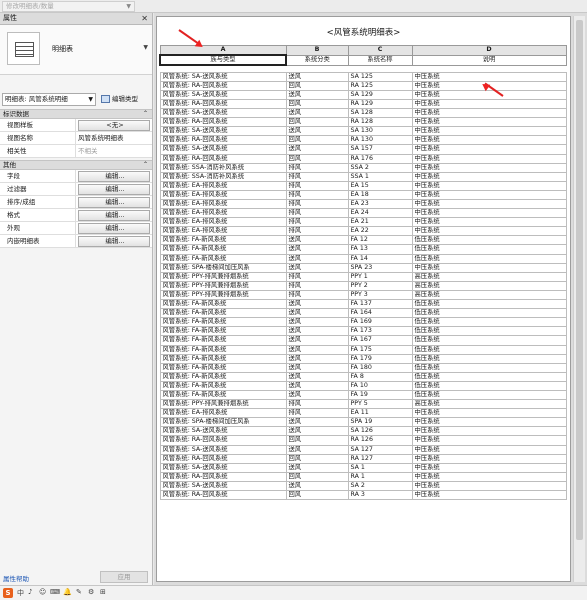  Describe the element at coordinates (380, 140) in the screenshot. I see `table-cell: RA 130` at that location.